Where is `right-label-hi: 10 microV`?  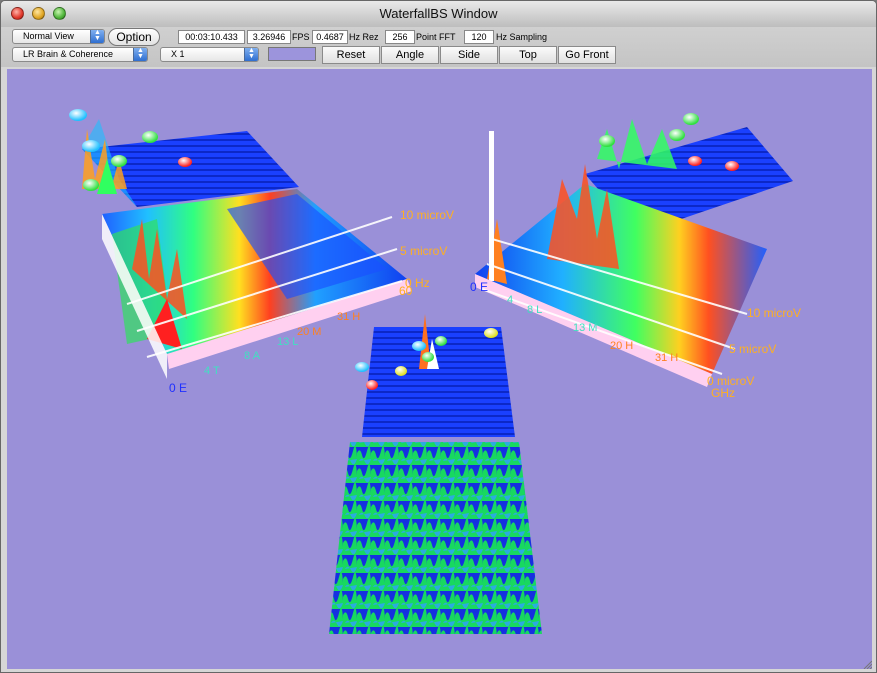 right-label-hi: 10 microV is located at coordinates (774, 313).